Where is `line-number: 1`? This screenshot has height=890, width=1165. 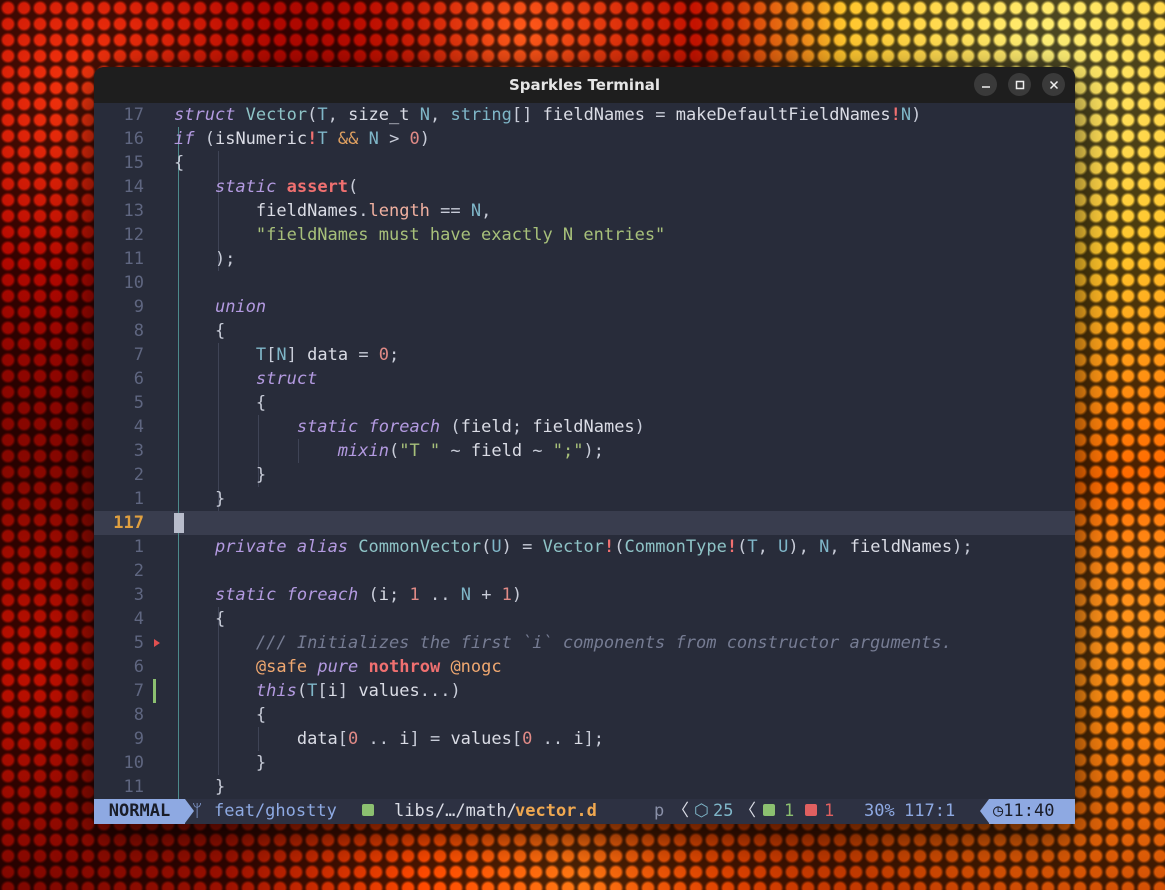 line-number: 1 is located at coordinates (138, 499).